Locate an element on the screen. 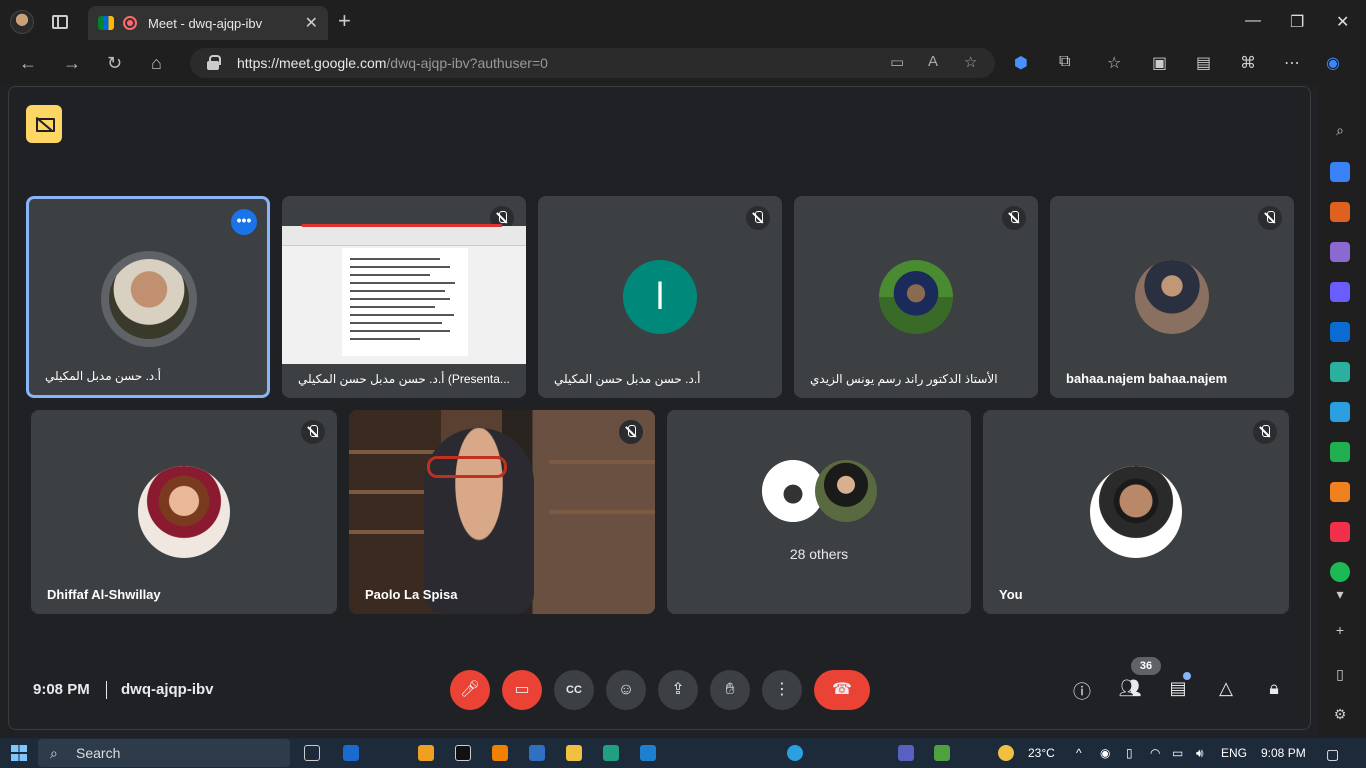 The width and height of the screenshot is (1366, 768). read-aloud-icon: A is located at coordinates (933, 61).